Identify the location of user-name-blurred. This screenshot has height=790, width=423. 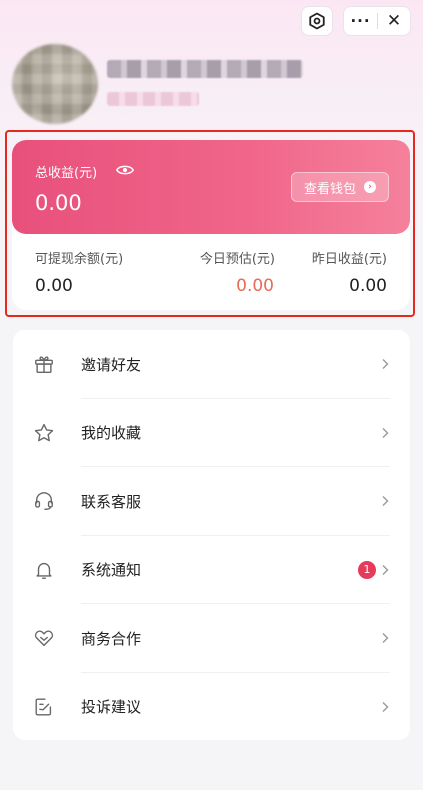
(205, 69).